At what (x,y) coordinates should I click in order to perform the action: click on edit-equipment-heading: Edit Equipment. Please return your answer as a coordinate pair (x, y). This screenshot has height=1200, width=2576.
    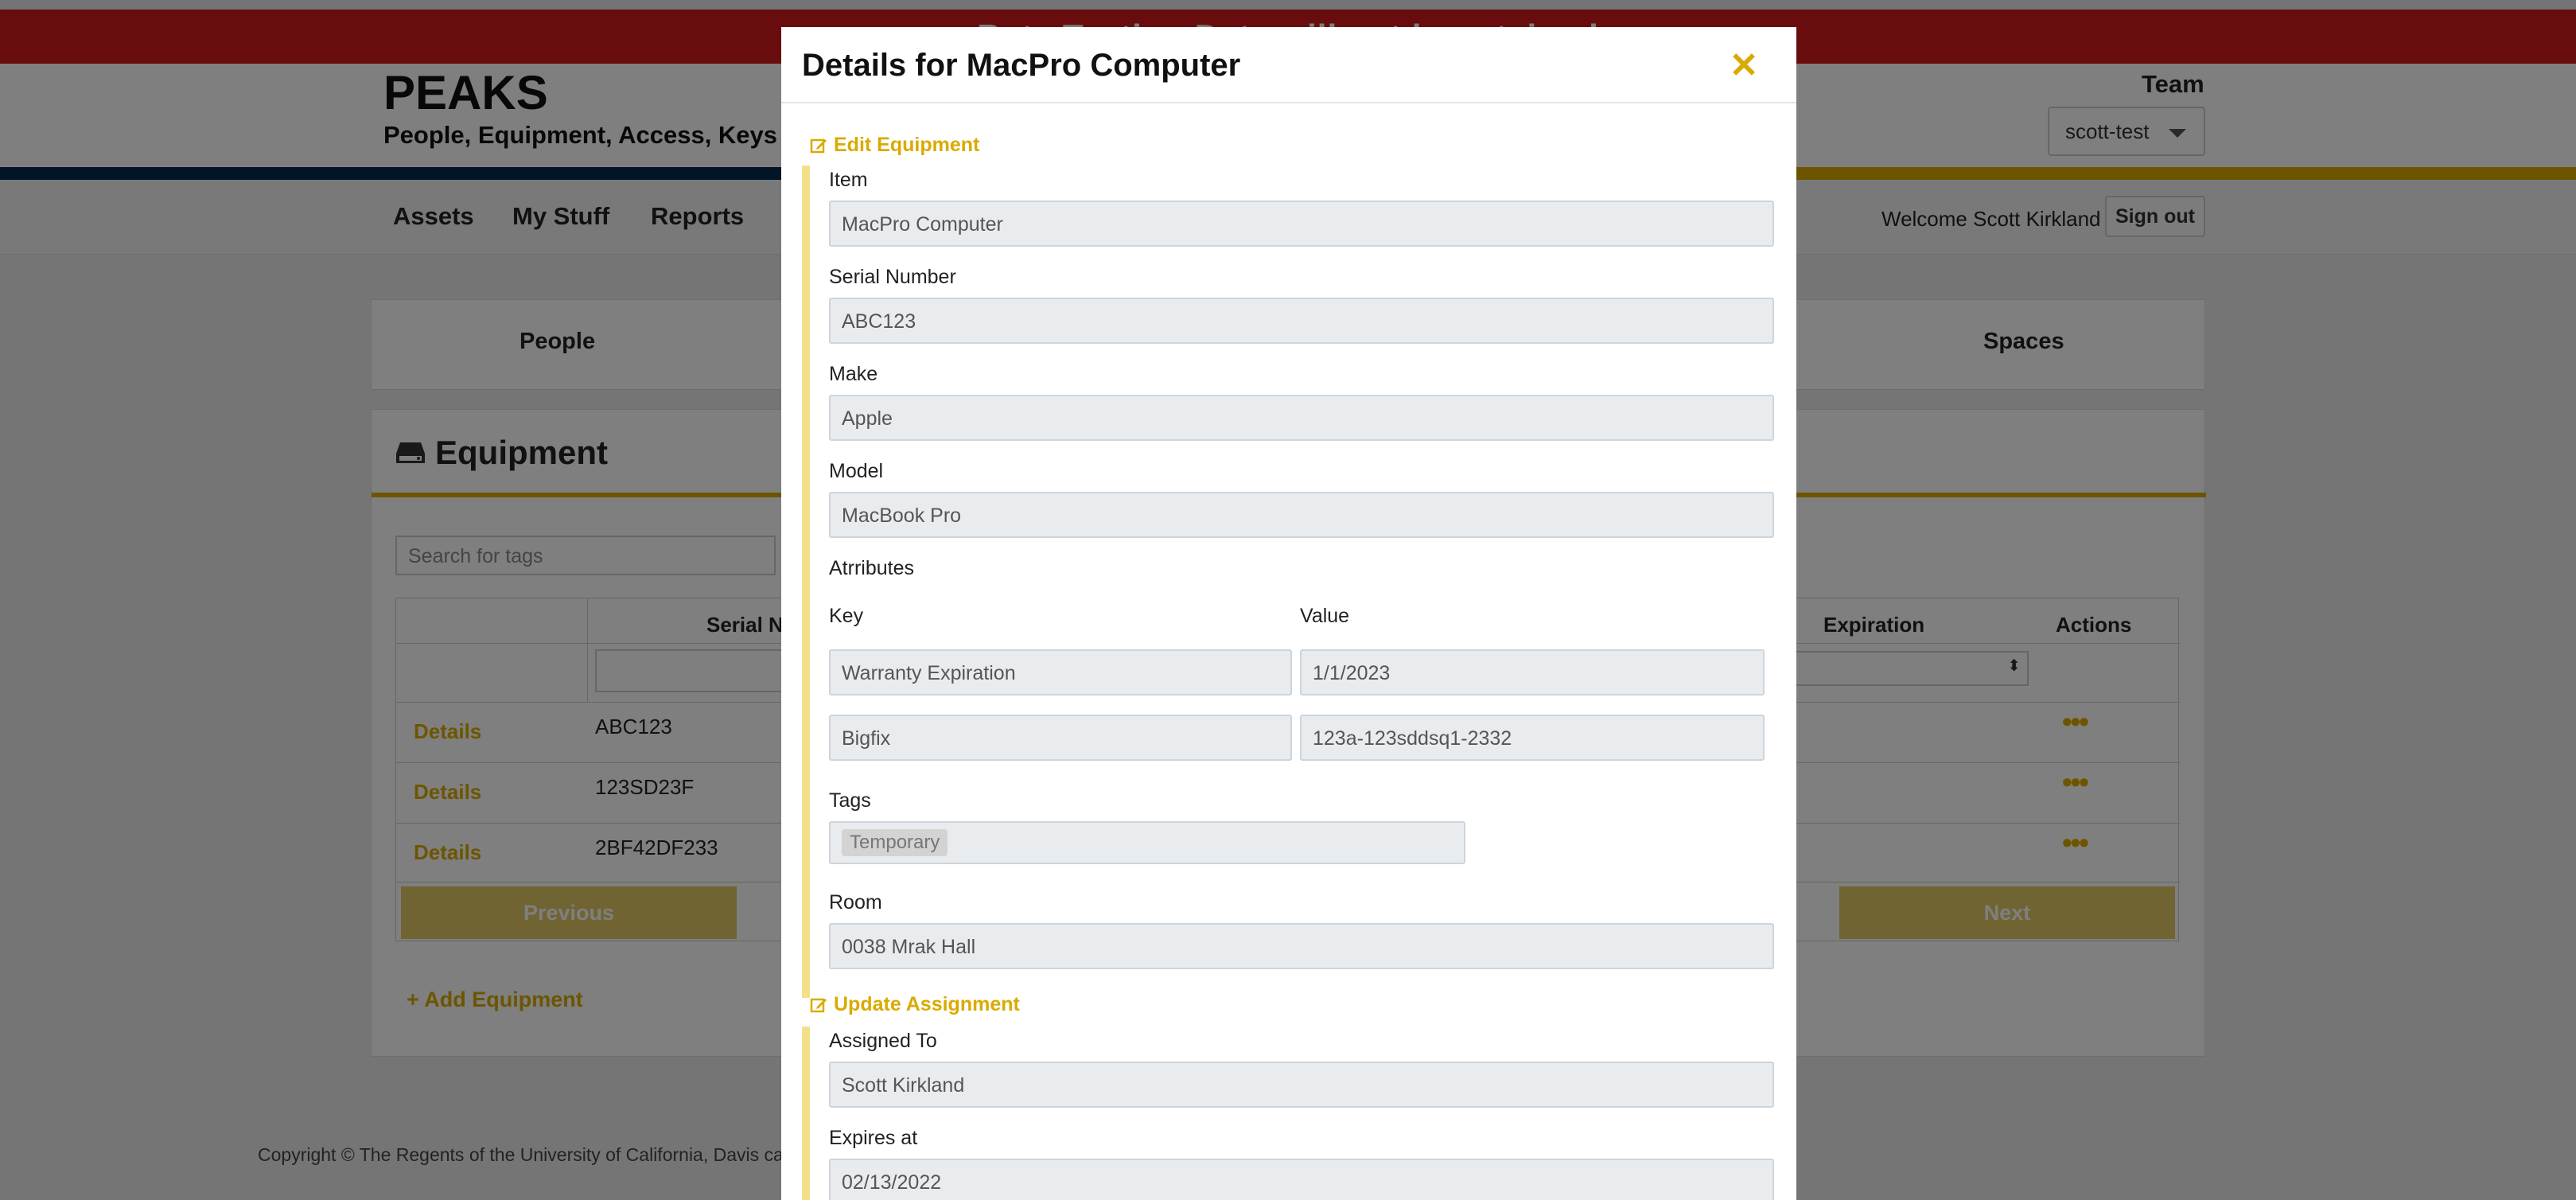
    Looking at the image, I should click on (895, 145).